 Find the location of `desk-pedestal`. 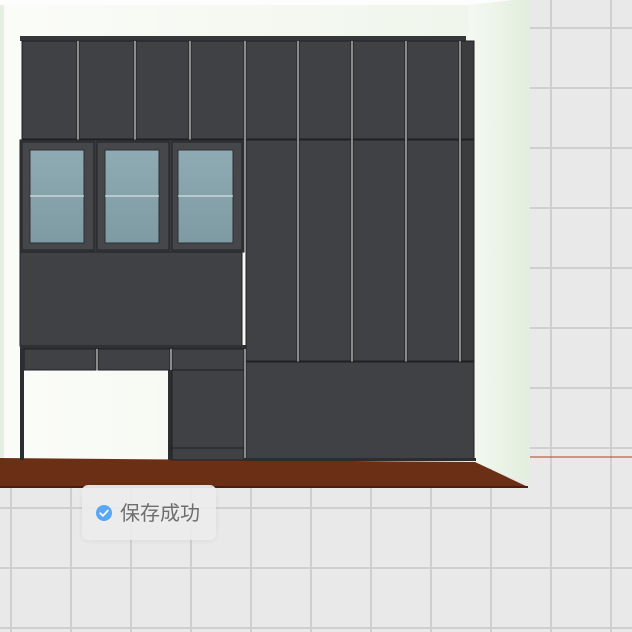

desk-pedestal is located at coordinates (208, 415).